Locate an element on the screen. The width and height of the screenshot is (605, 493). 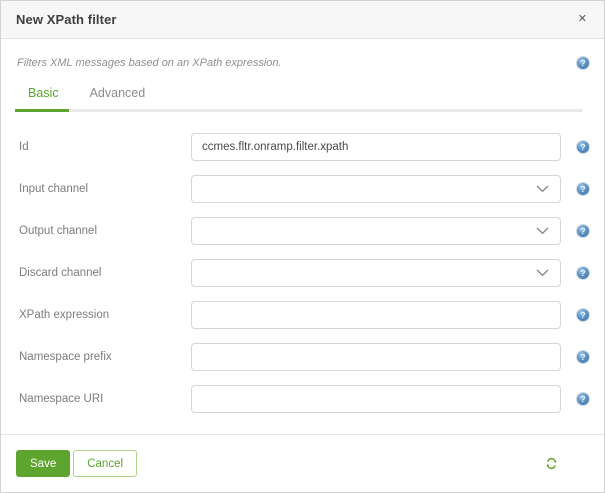
discard-channel-field-row: Discard channel ? is located at coordinates (302, 273).